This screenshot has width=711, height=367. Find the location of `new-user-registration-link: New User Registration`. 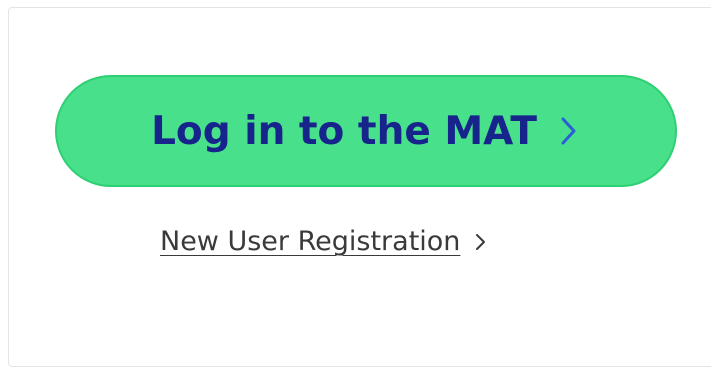

new-user-registration-link: New User Registration is located at coordinates (324, 241).